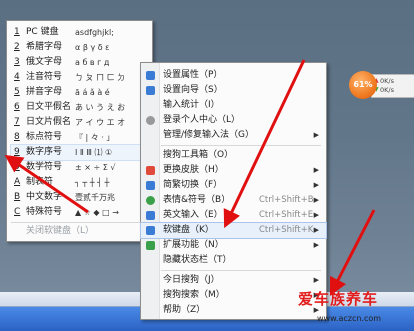 This screenshot has height=331, width=414. I want to click on watermark-title: 爱车族养车, so click(338, 299).